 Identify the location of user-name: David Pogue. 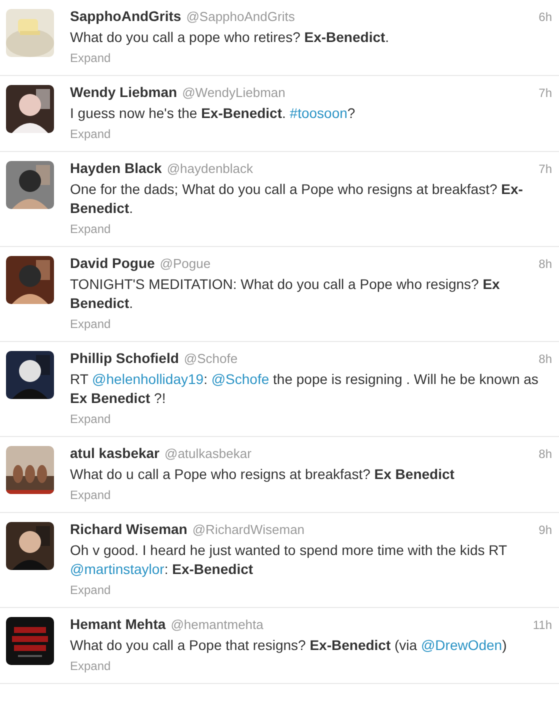
(112, 263).